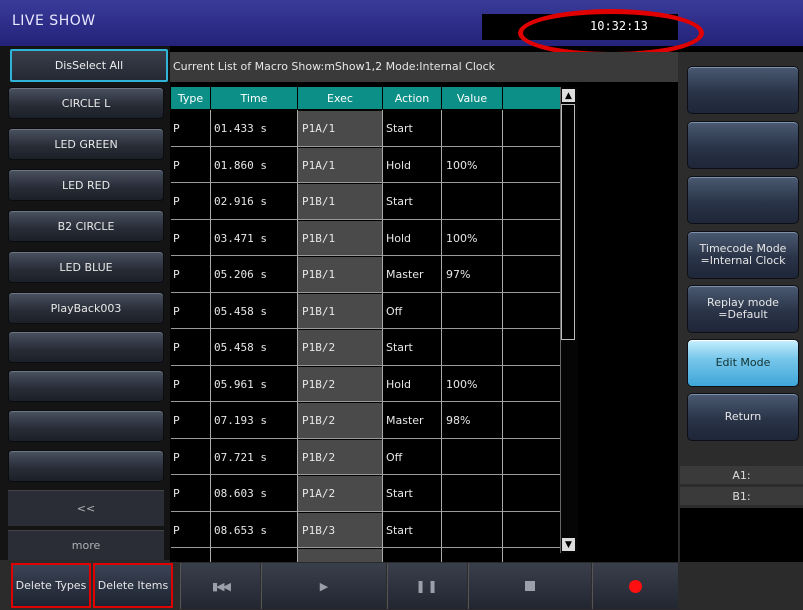 Image resolution: width=803 pixels, height=610 pixels. Describe the element at coordinates (51, 585) in the screenshot. I see `delete-types-button: Delete Types` at that location.